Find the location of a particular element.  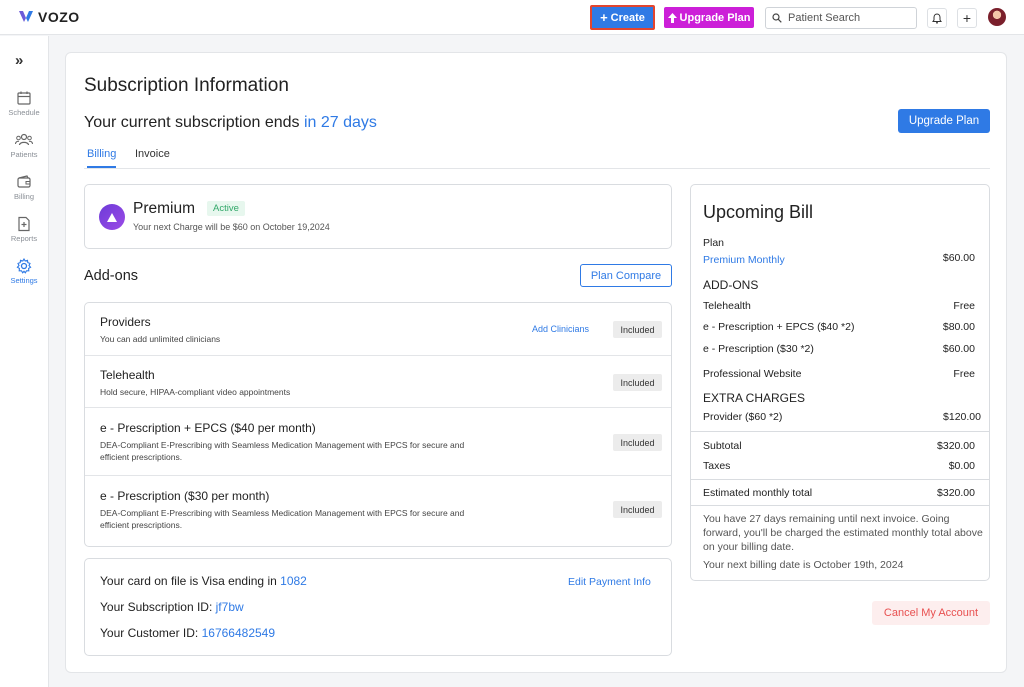

bill-line-label: e - Prescription + EPCS ($40 *2) is located at coordinates (779, 327).